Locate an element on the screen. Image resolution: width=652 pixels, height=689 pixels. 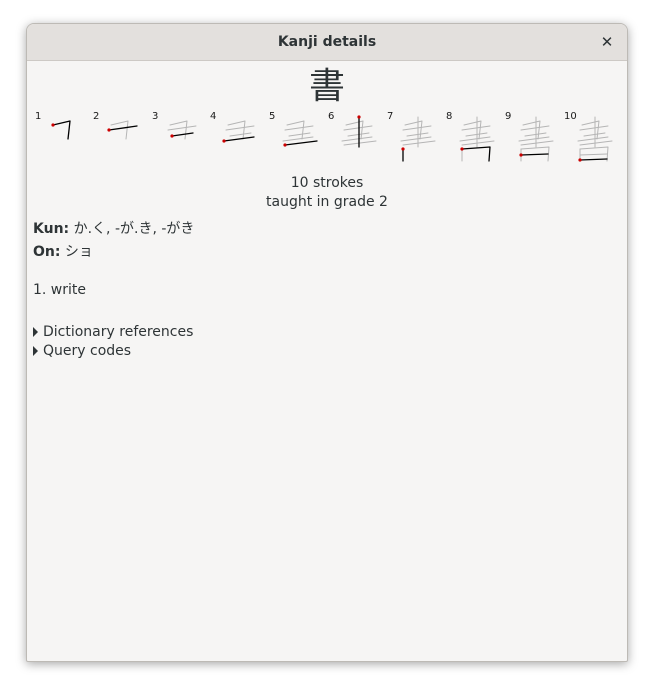
titlebar: Kanji details ✕ is located at coordinates (327, 42).